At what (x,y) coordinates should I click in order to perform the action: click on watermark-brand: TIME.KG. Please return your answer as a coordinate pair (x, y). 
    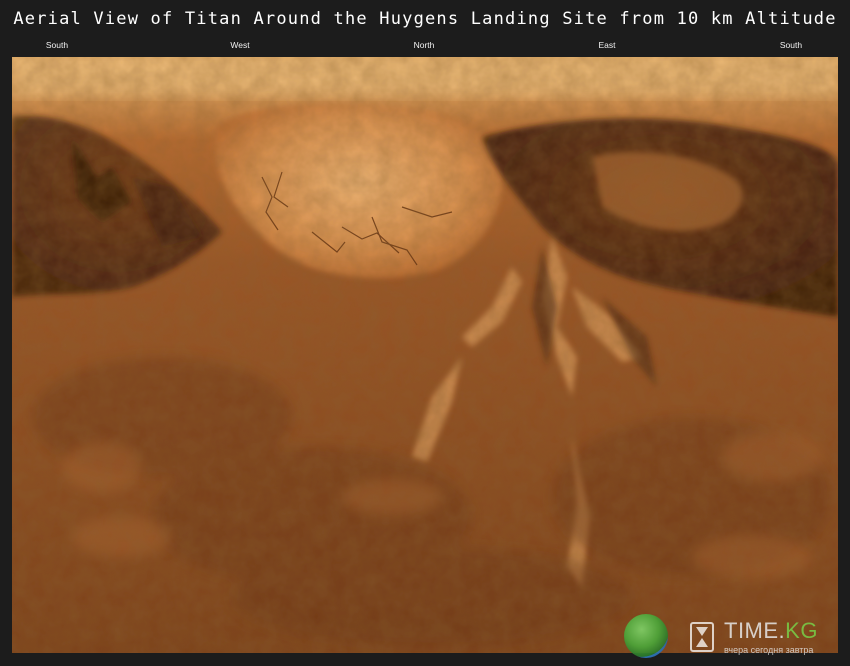
    Looking at the image, I should click on (771, 631).